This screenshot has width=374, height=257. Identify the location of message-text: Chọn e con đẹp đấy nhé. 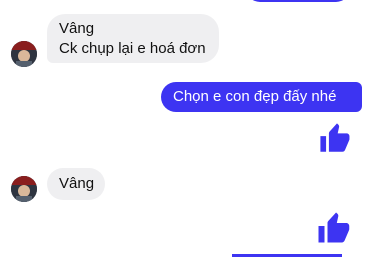
(255, 96).